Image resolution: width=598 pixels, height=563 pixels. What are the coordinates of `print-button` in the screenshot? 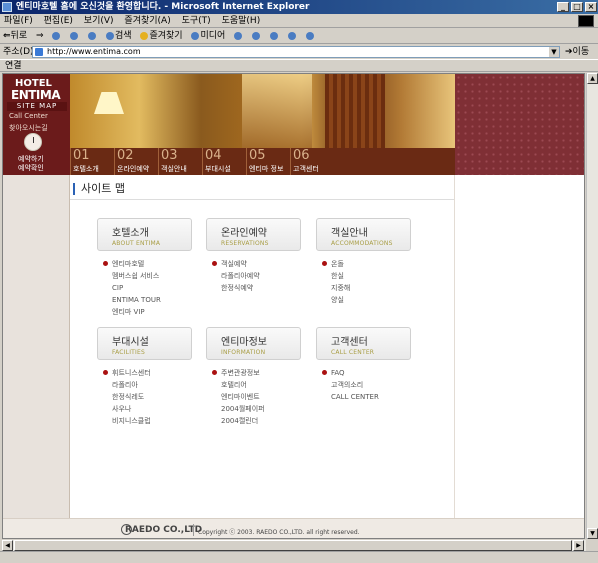 It's located at (274, 36).